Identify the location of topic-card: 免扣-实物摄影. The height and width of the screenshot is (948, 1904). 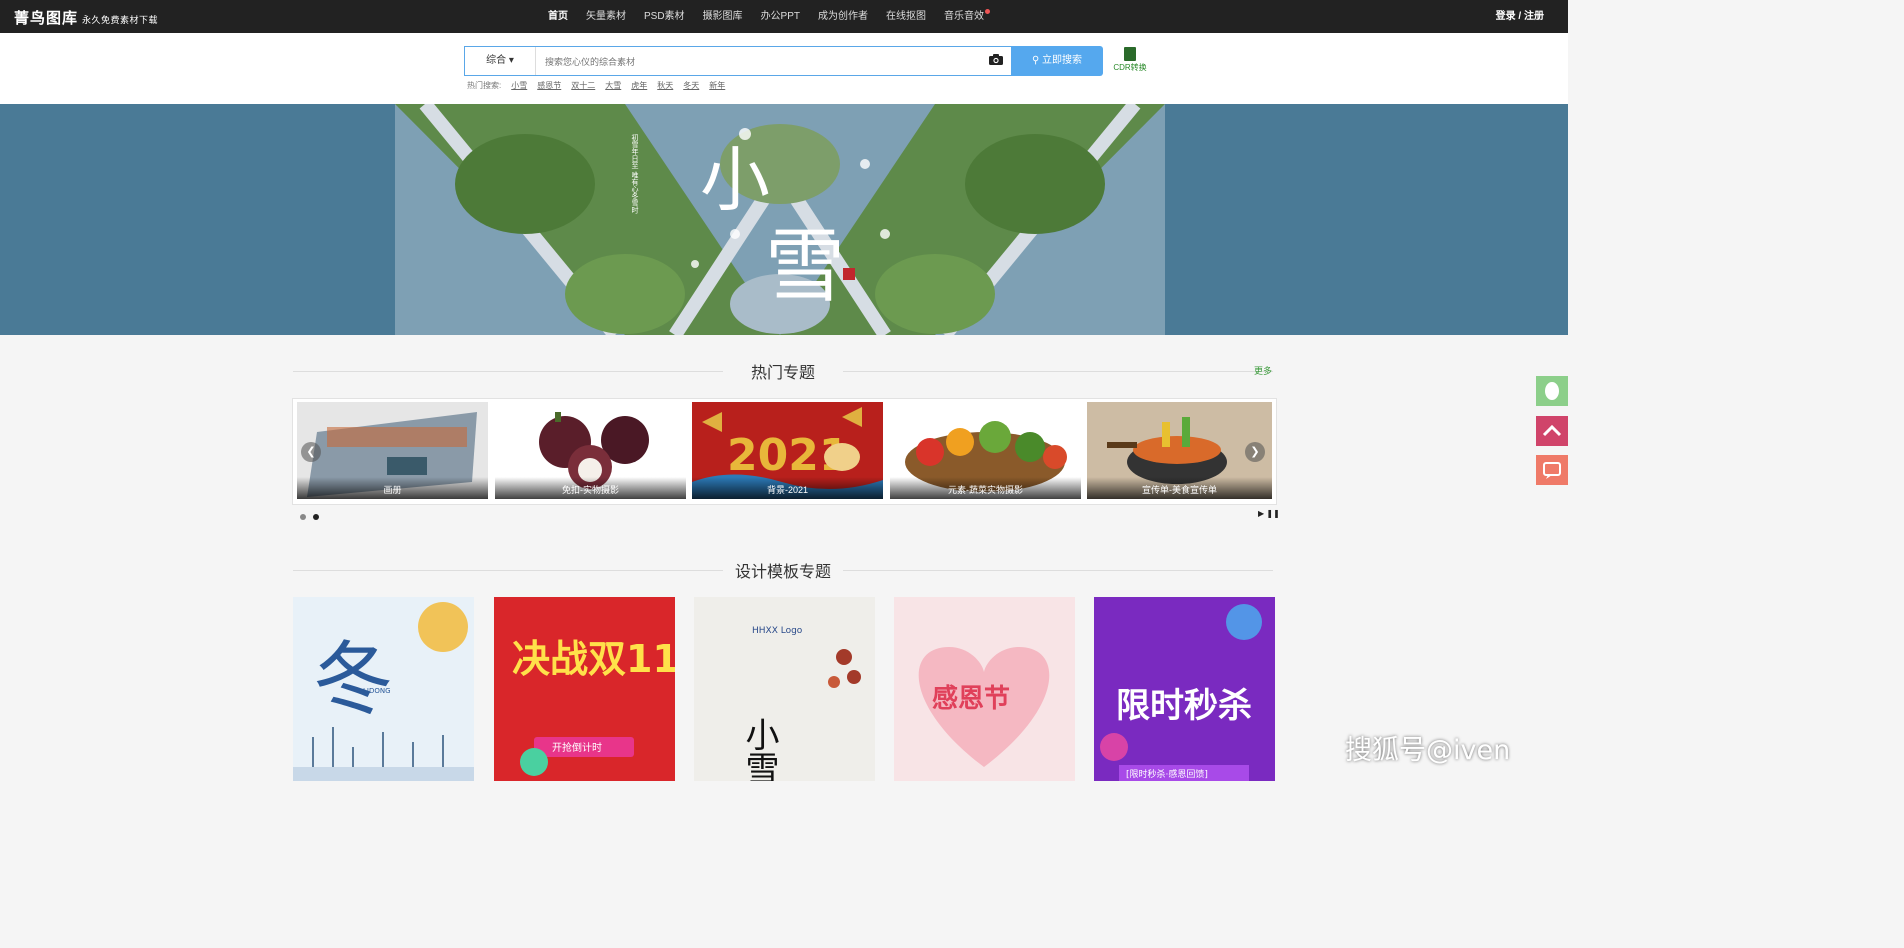
(590, 450).